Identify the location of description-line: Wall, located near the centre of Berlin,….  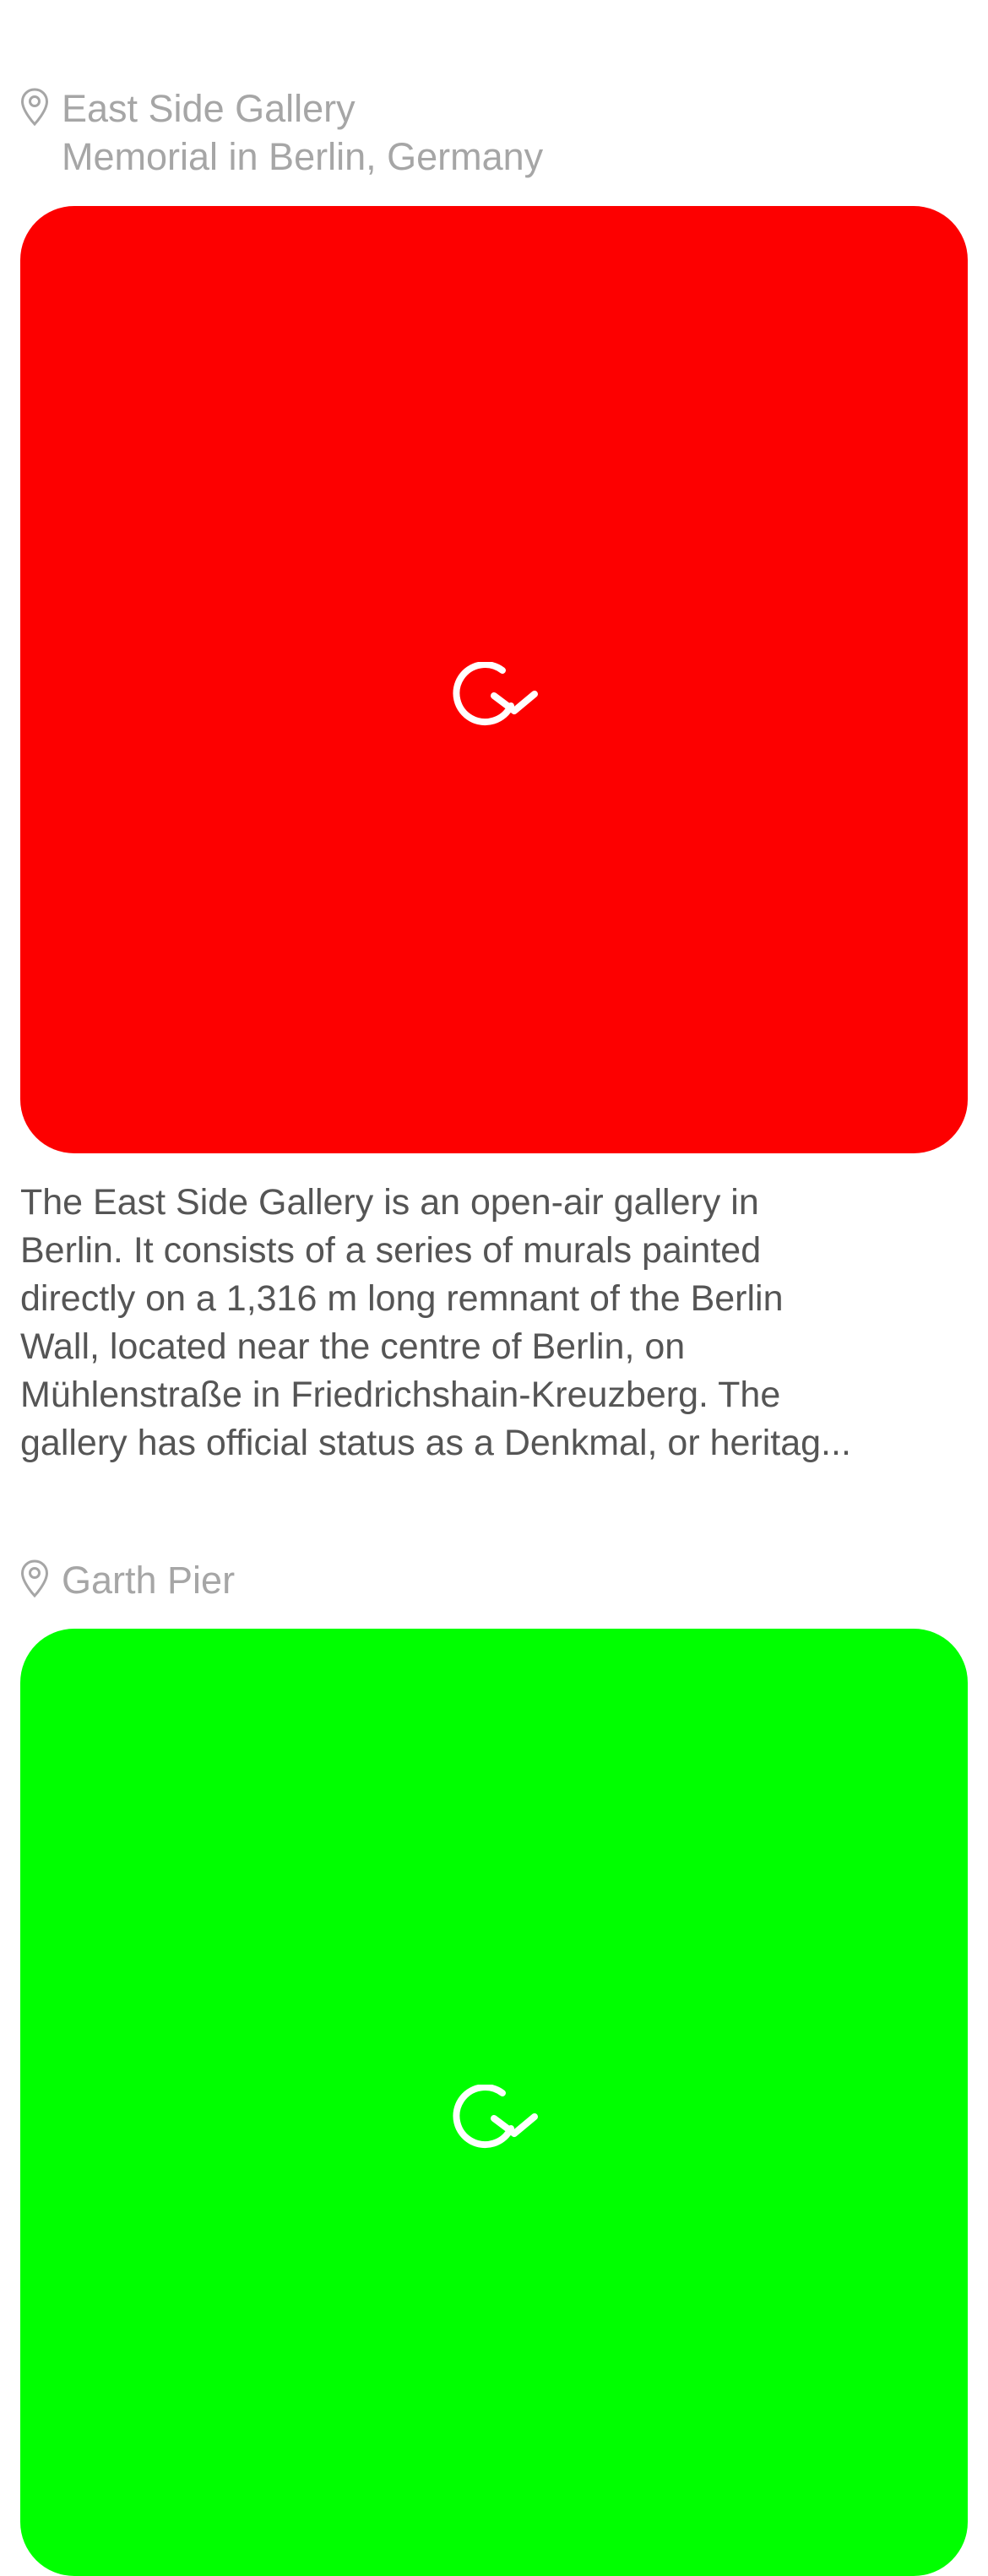
(353, 1346).